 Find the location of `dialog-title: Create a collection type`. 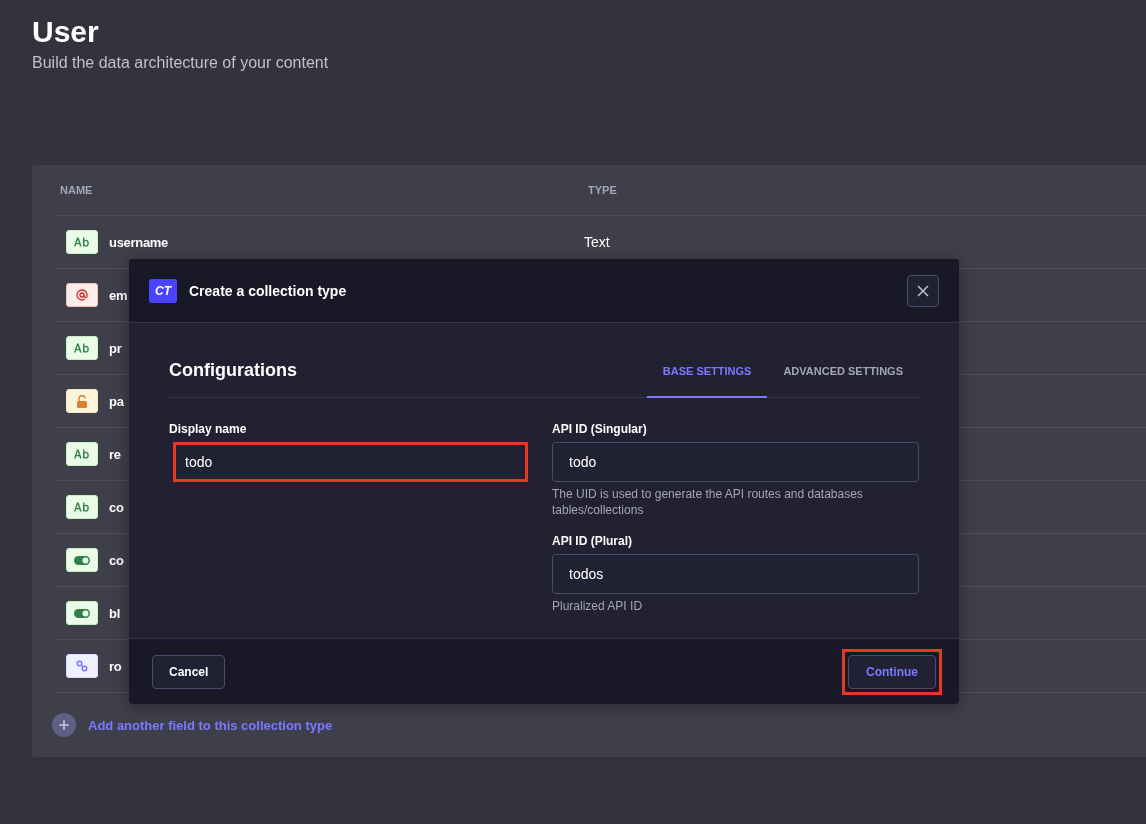

dialog-title: Create a collection type is located at coordinates (268, 290).